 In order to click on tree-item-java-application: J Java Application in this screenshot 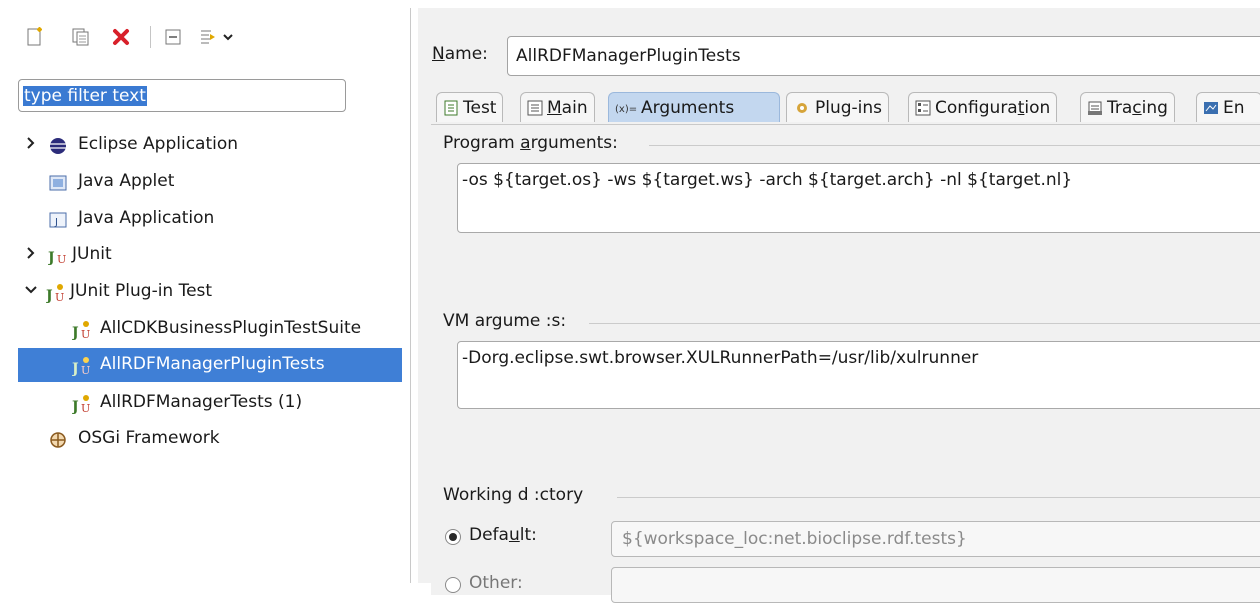, I will do `click(205, 219)`.